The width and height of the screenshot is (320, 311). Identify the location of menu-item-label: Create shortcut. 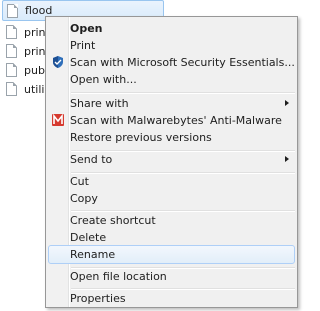
(113, 220).